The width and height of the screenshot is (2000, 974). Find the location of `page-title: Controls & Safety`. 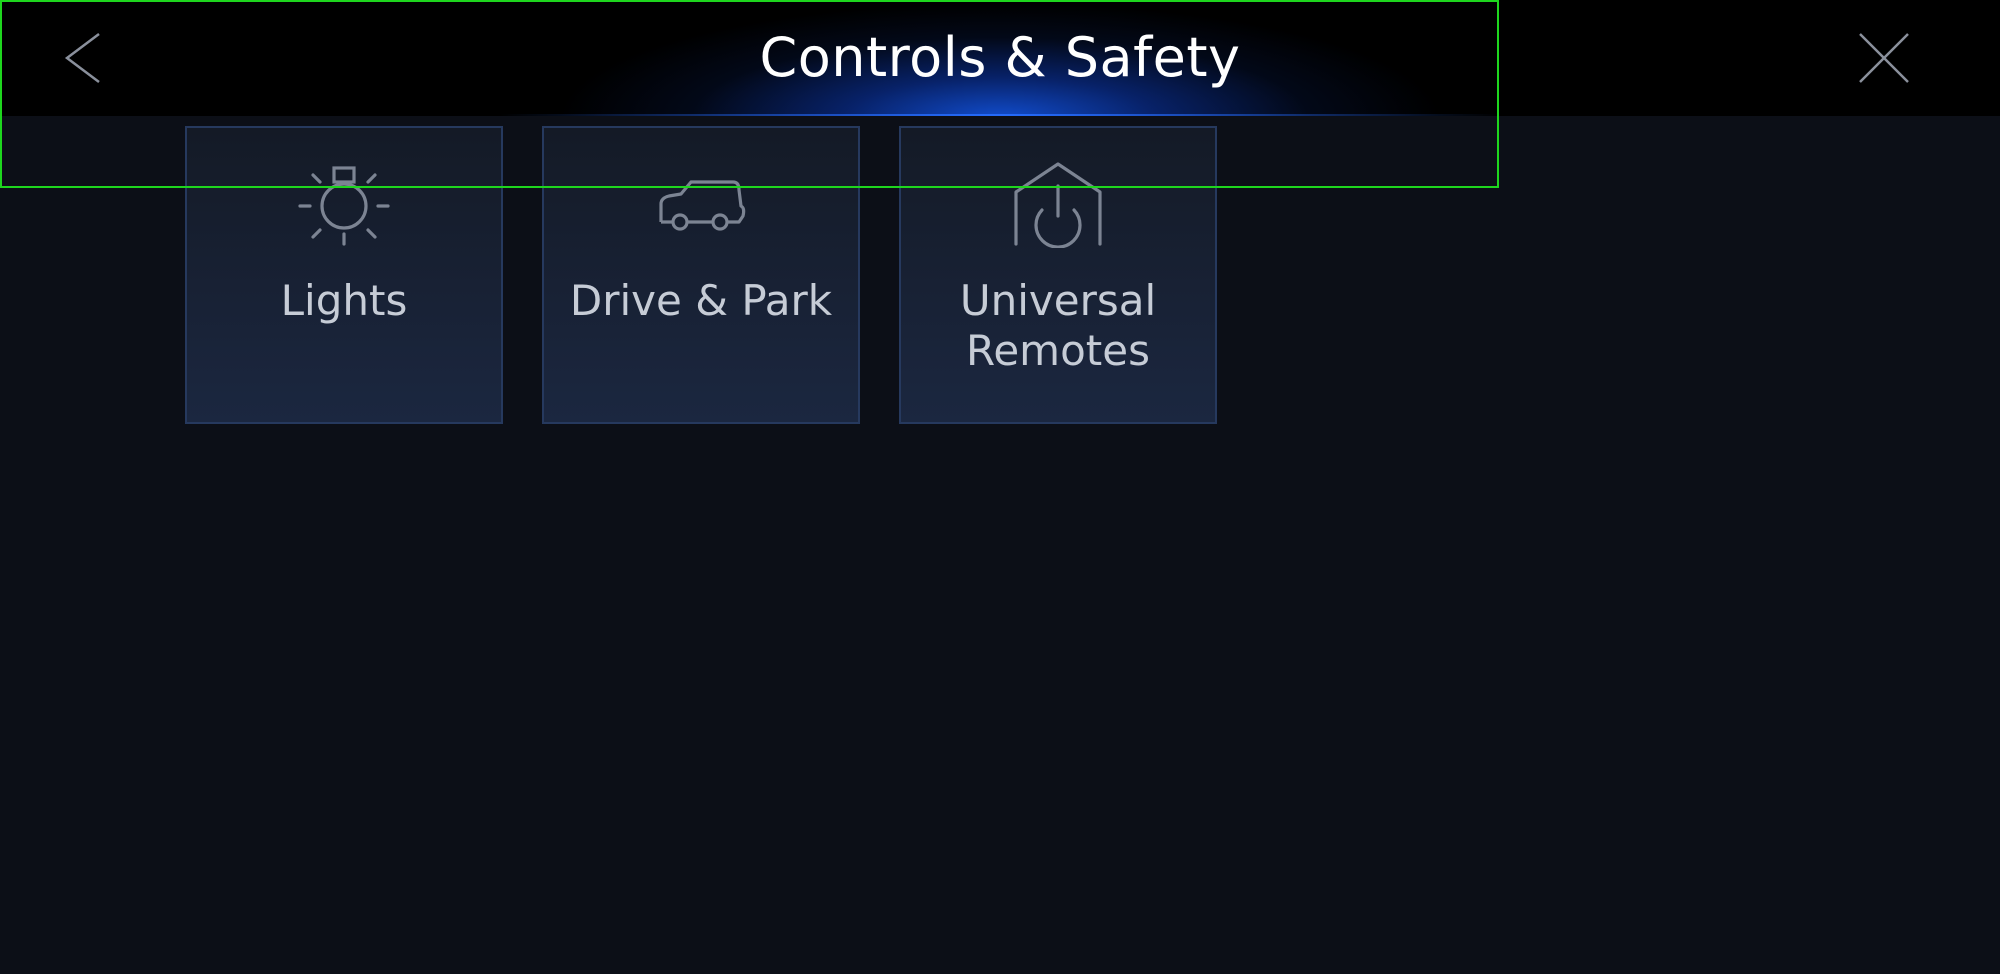

page-title: Controls & Safety is located at coordinates (1000, 57).